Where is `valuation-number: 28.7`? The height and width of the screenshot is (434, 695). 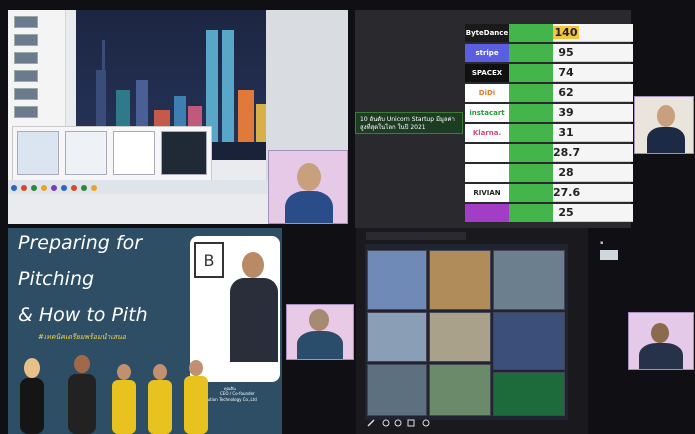
valuation-number: 28.7 is located at coordinates (567, 152).